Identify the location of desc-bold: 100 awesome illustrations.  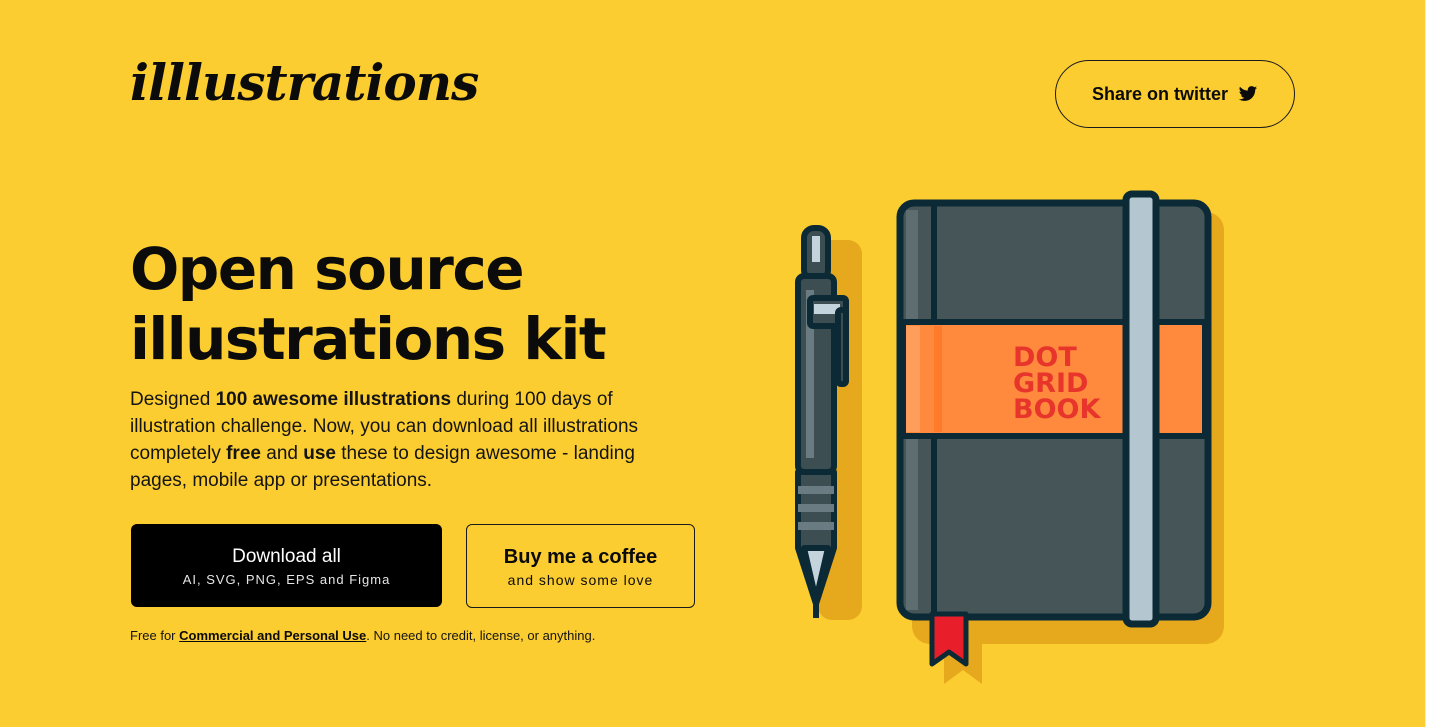
(333, 399).